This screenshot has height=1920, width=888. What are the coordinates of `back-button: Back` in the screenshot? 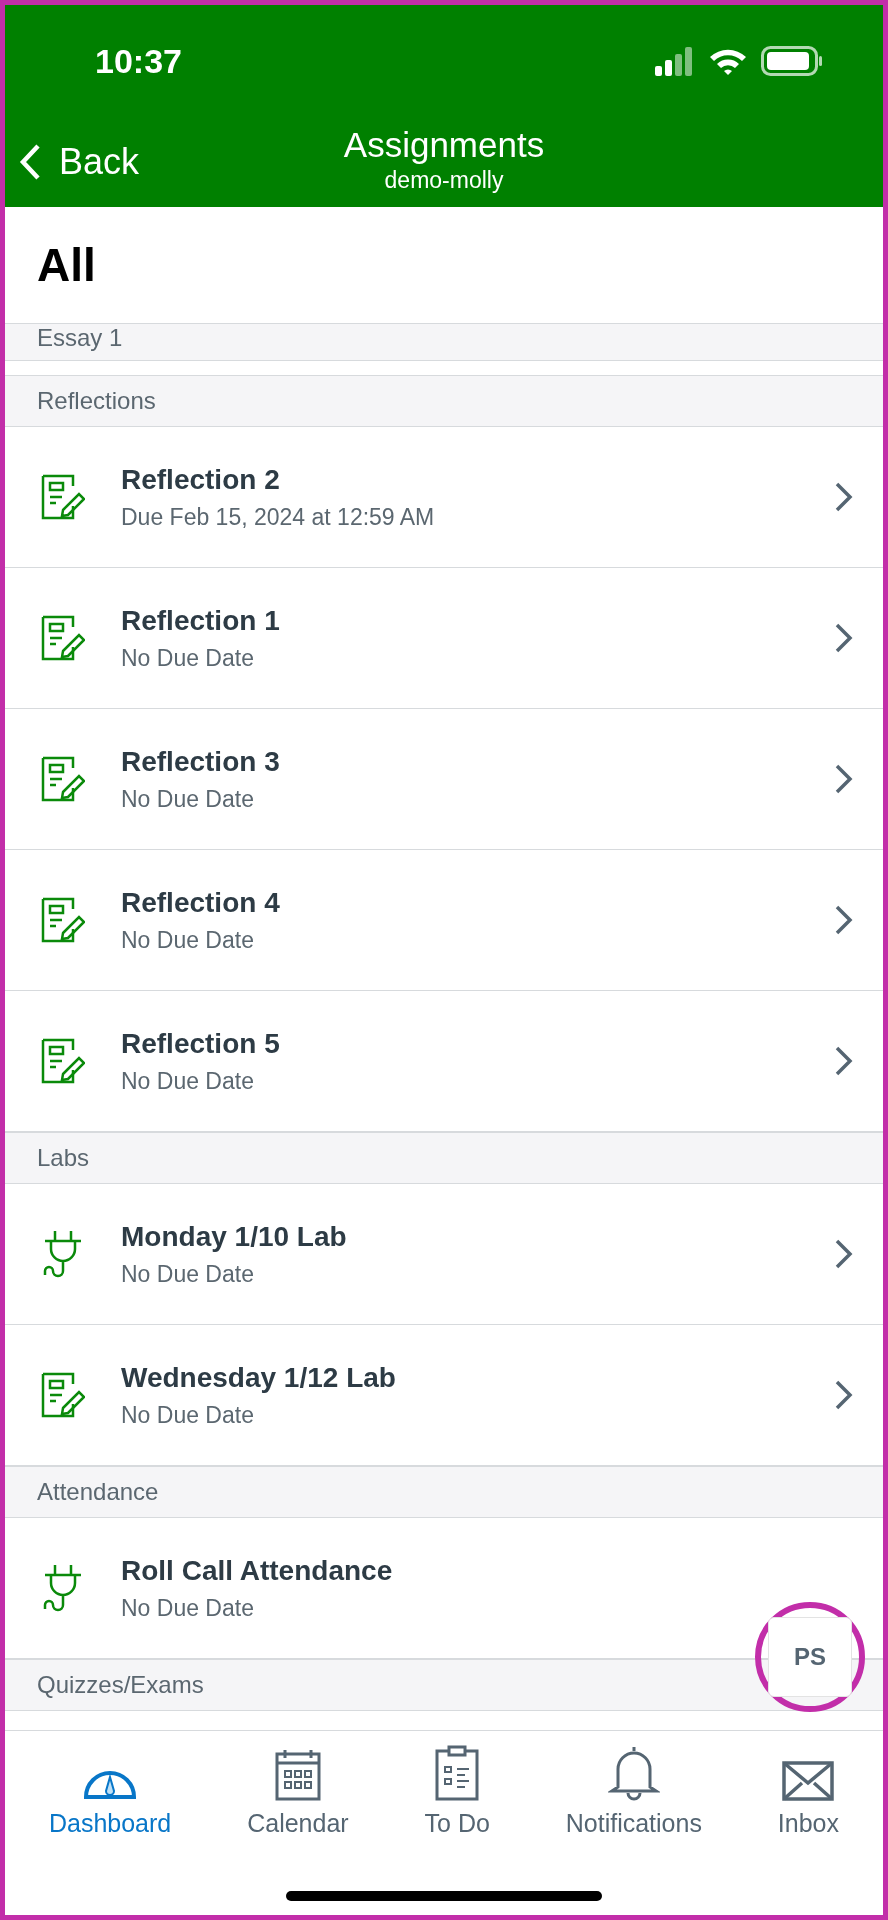 It's located at (79, 162).